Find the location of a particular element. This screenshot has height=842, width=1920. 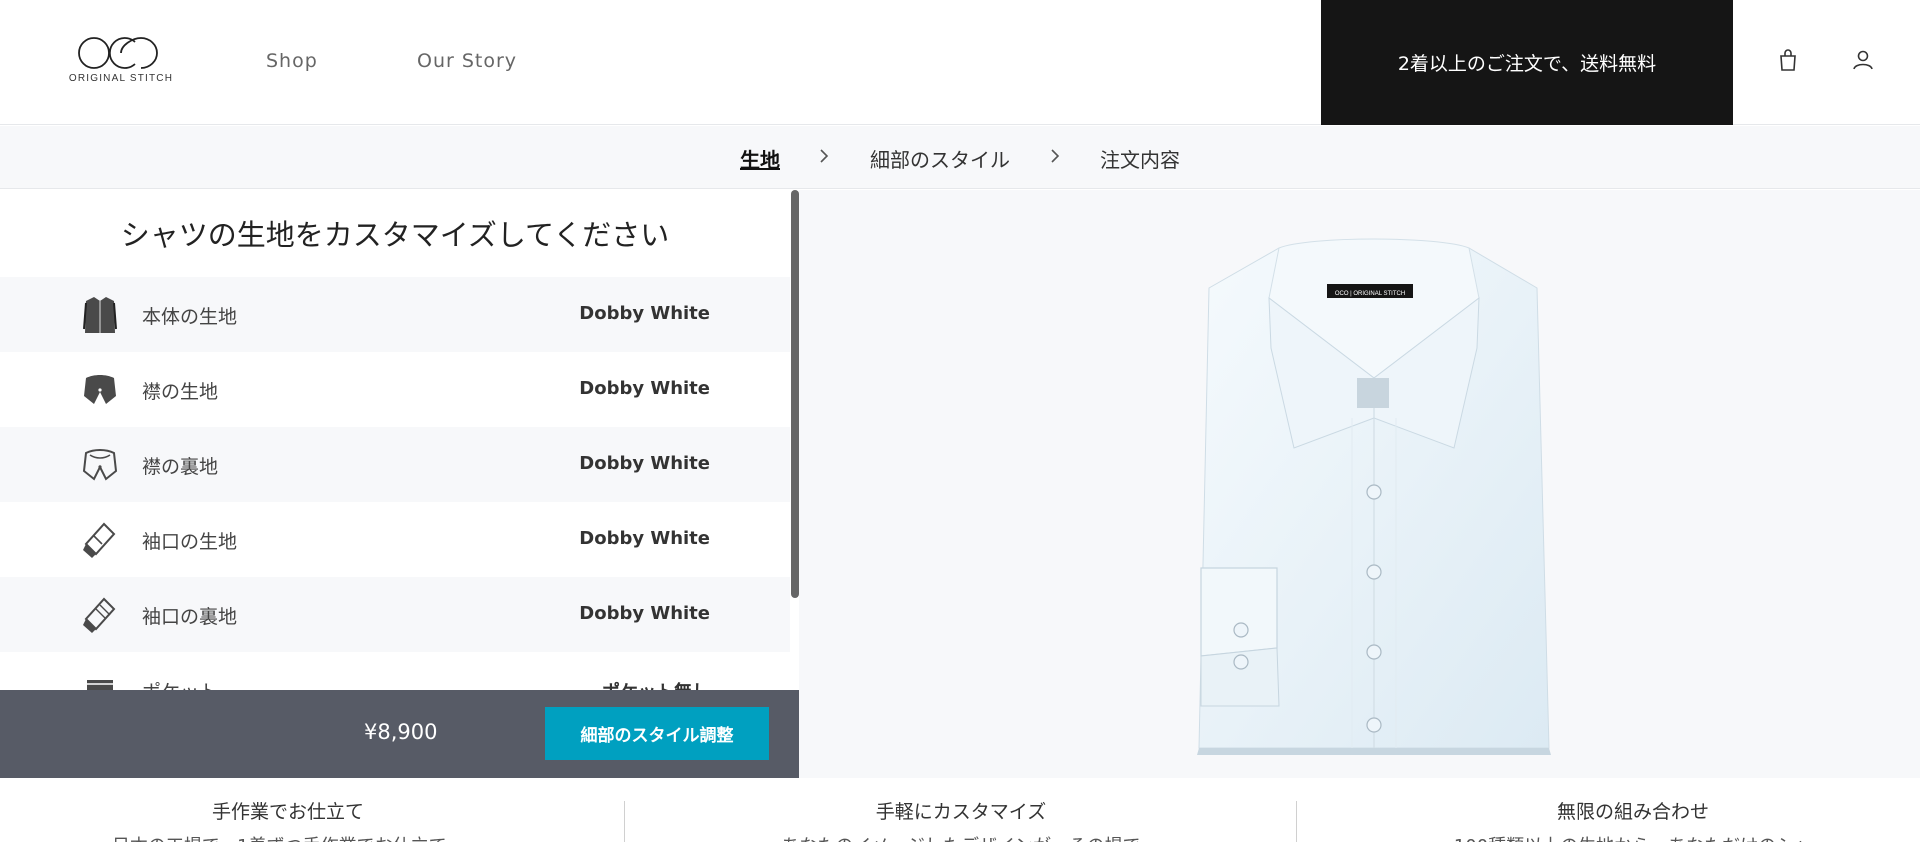

step-navigation: 生地 細部のスタイル 注文内容 is located at coordinates (960, 157).